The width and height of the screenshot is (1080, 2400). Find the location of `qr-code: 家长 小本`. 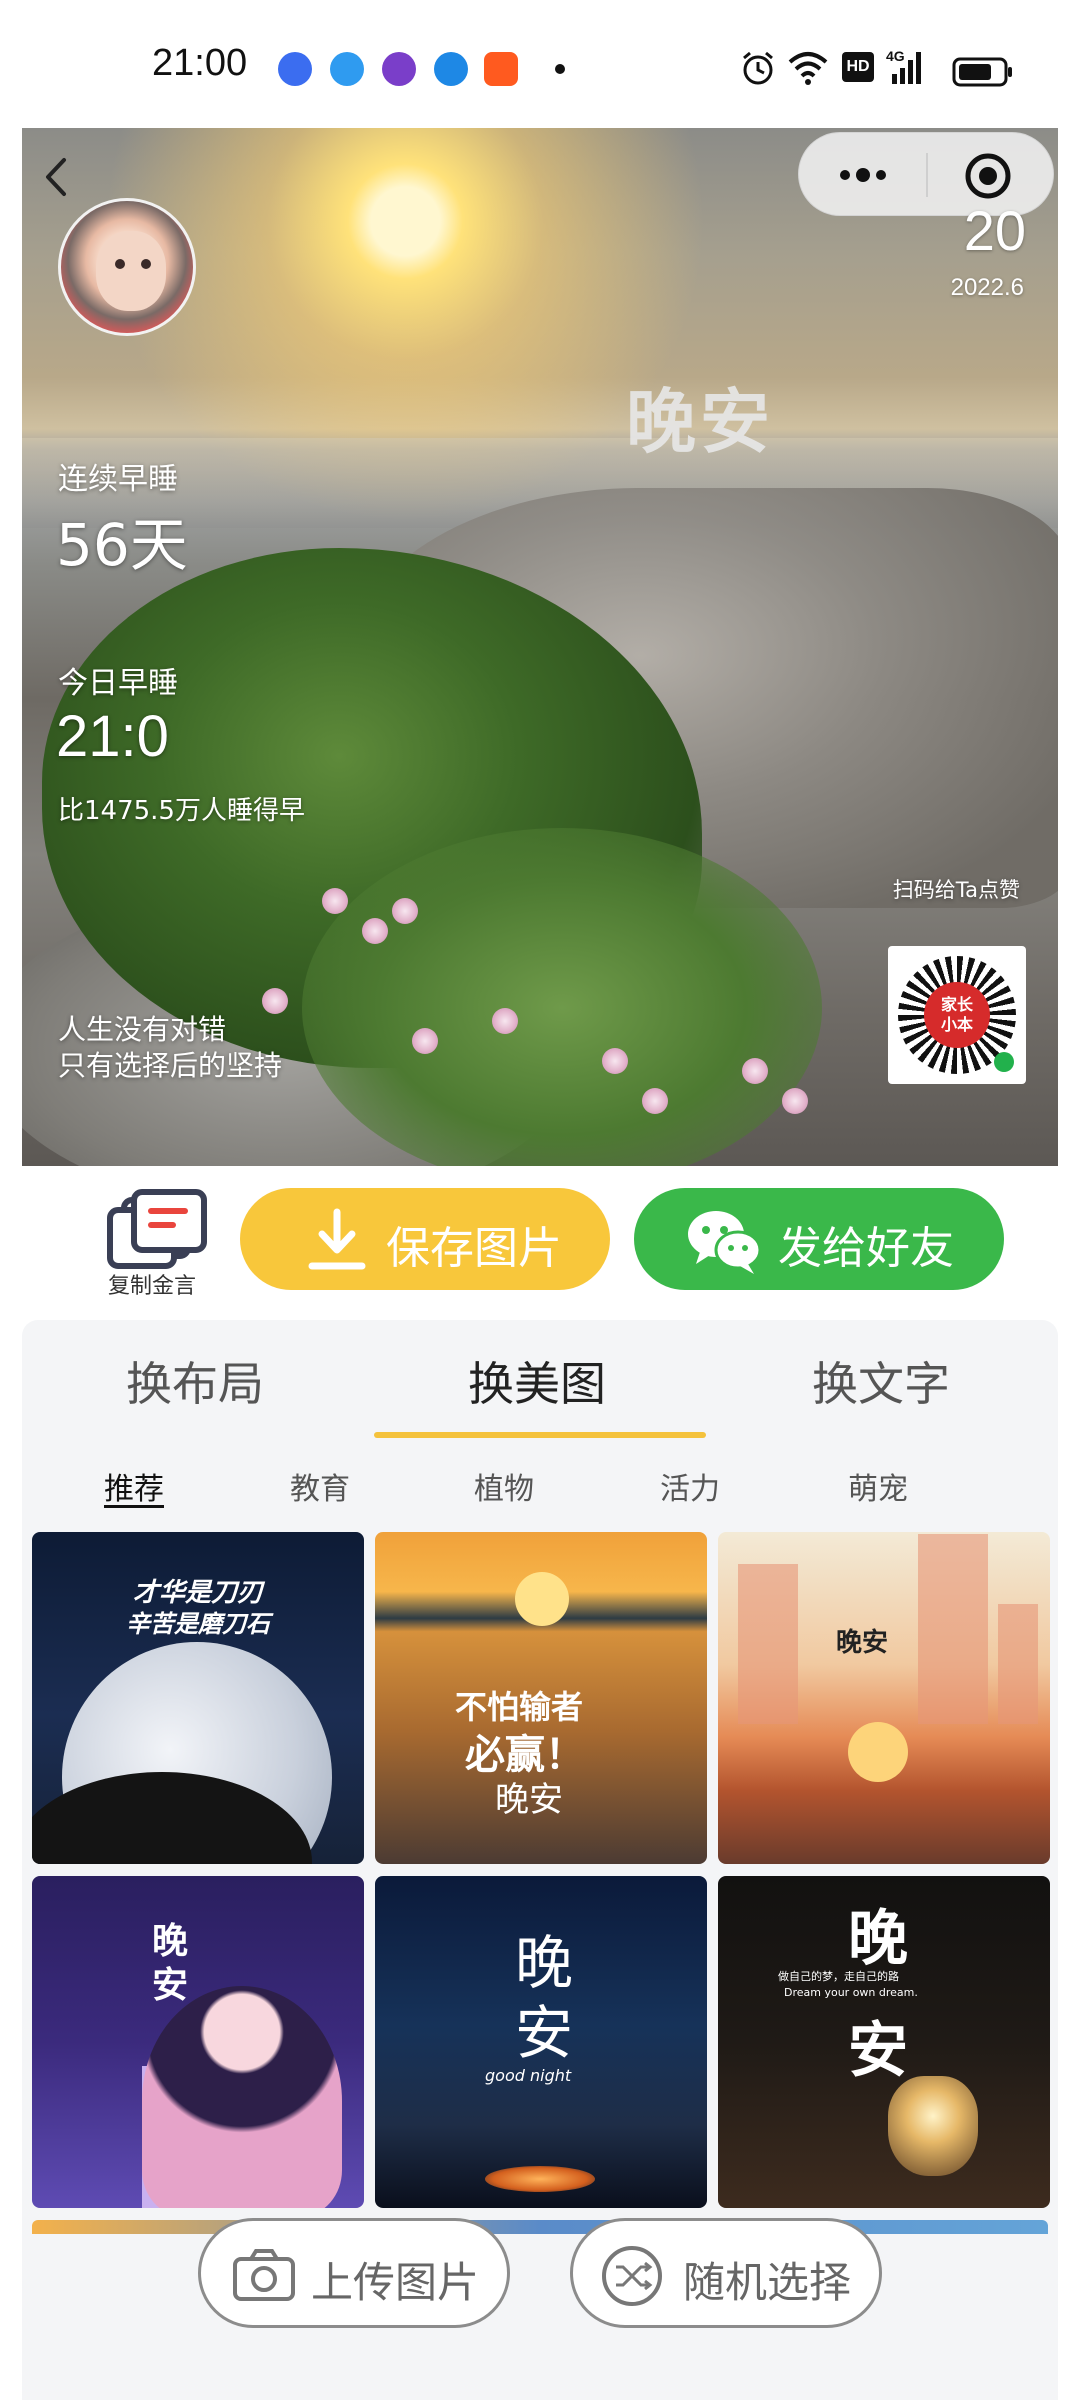

qr-code: 家长 小本 is located at coordinates (957, 1015).